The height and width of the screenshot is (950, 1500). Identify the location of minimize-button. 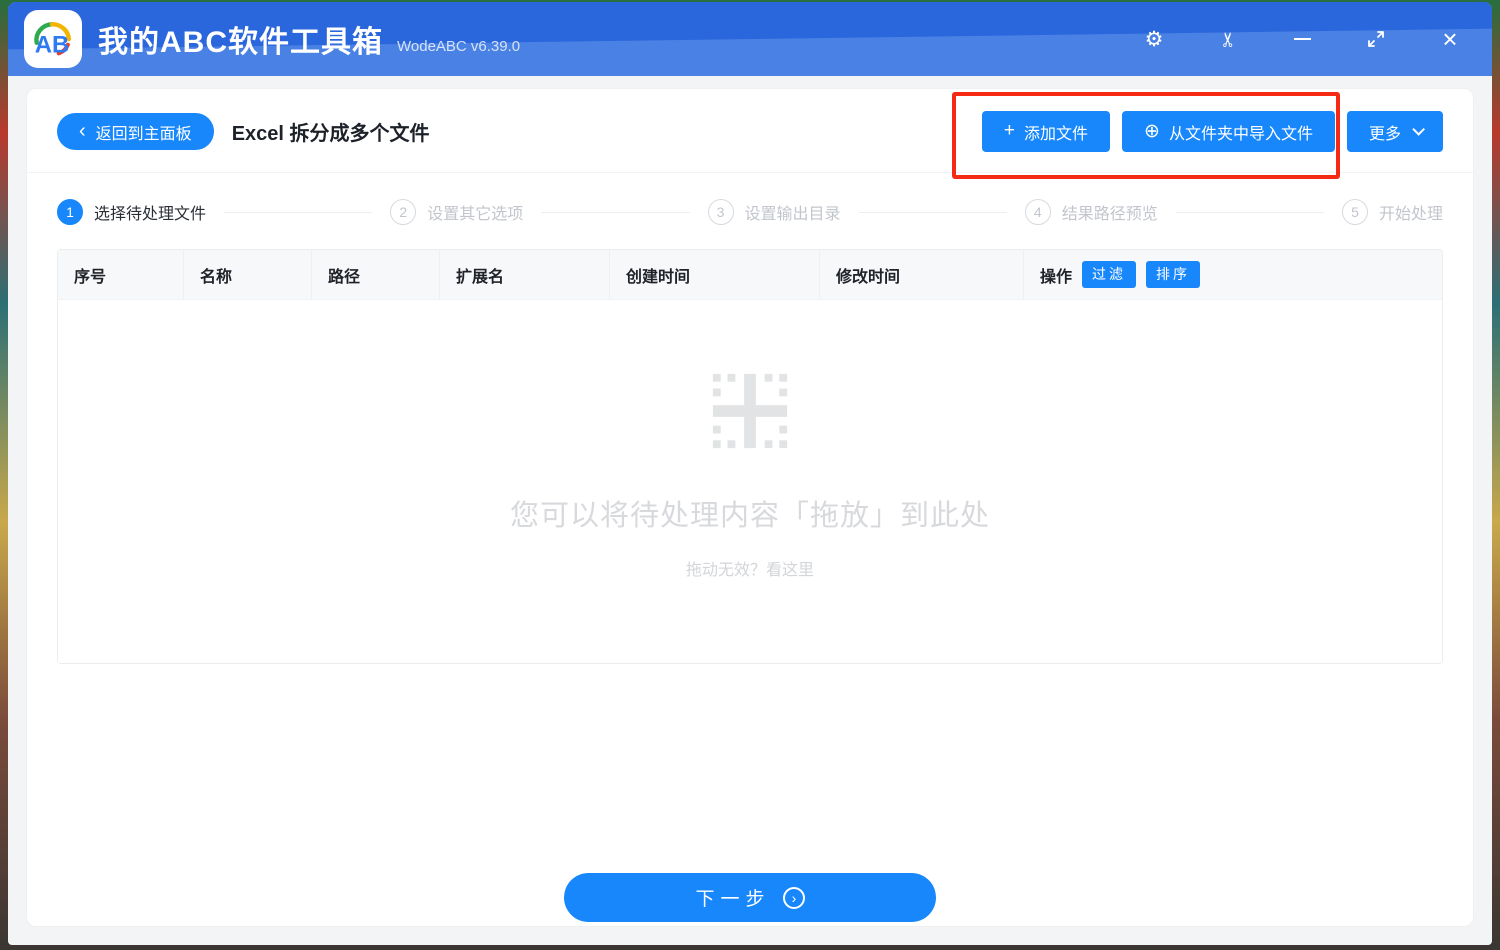
(1302, 39).